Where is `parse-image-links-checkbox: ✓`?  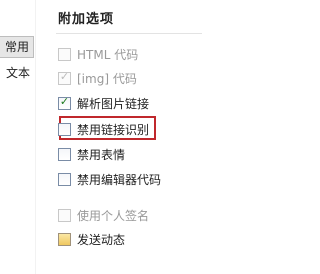
parse-image-links-checkbox: ✓ is located at coordinates (64, 102).